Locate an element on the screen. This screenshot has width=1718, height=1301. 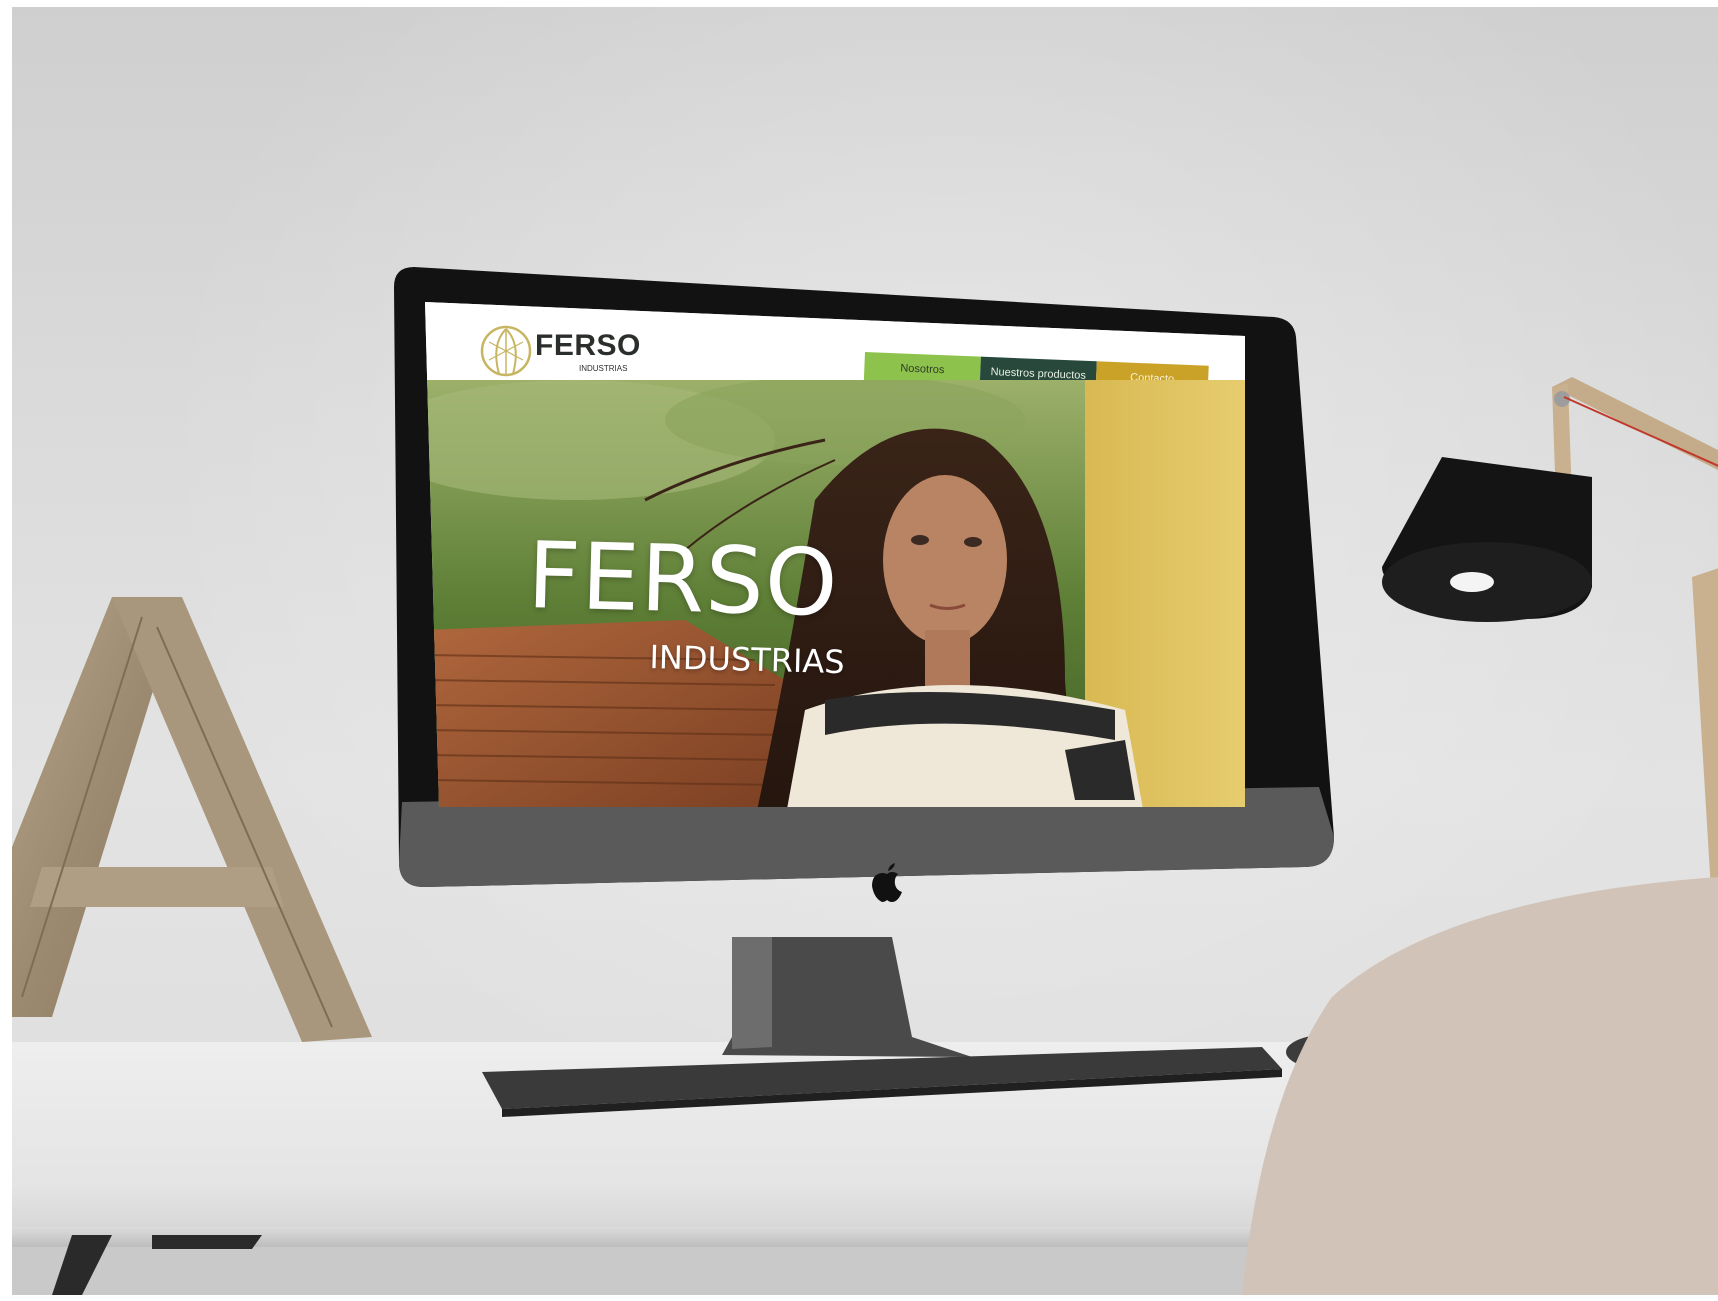
logo-wordmark: FERSO is located at coordinates (588, 345).